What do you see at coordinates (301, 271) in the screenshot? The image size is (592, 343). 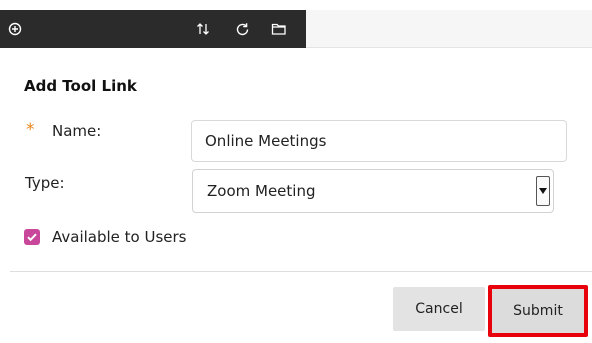 I see `divider` at bounding box center [301, 271].